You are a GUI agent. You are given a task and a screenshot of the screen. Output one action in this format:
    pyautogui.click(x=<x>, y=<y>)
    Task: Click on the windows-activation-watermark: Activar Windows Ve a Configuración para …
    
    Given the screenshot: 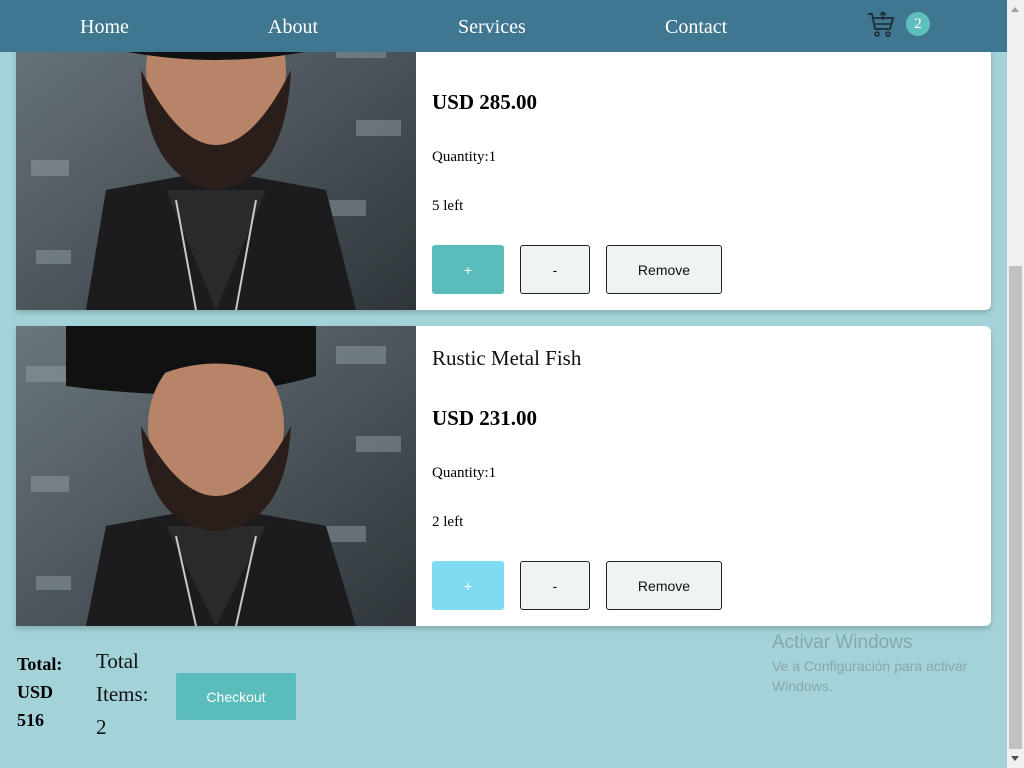 What is the action you would take?
    pyautogui.click(x=892, y=664)
    